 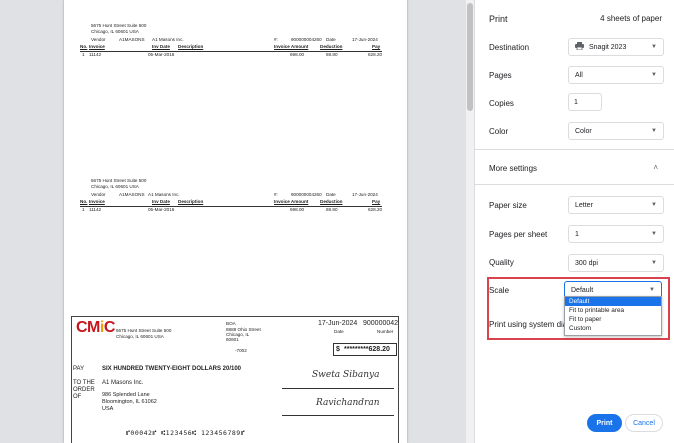 I want to click on destination-value: Snagit 2023, so click(x=608, y=47).